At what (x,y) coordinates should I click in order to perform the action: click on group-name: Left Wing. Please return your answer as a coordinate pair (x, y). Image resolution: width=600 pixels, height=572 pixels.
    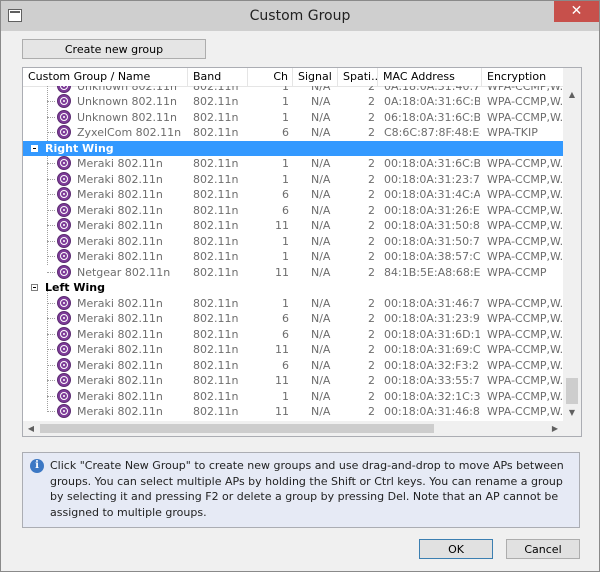
    Looking at the image, I should click on (75, 287).